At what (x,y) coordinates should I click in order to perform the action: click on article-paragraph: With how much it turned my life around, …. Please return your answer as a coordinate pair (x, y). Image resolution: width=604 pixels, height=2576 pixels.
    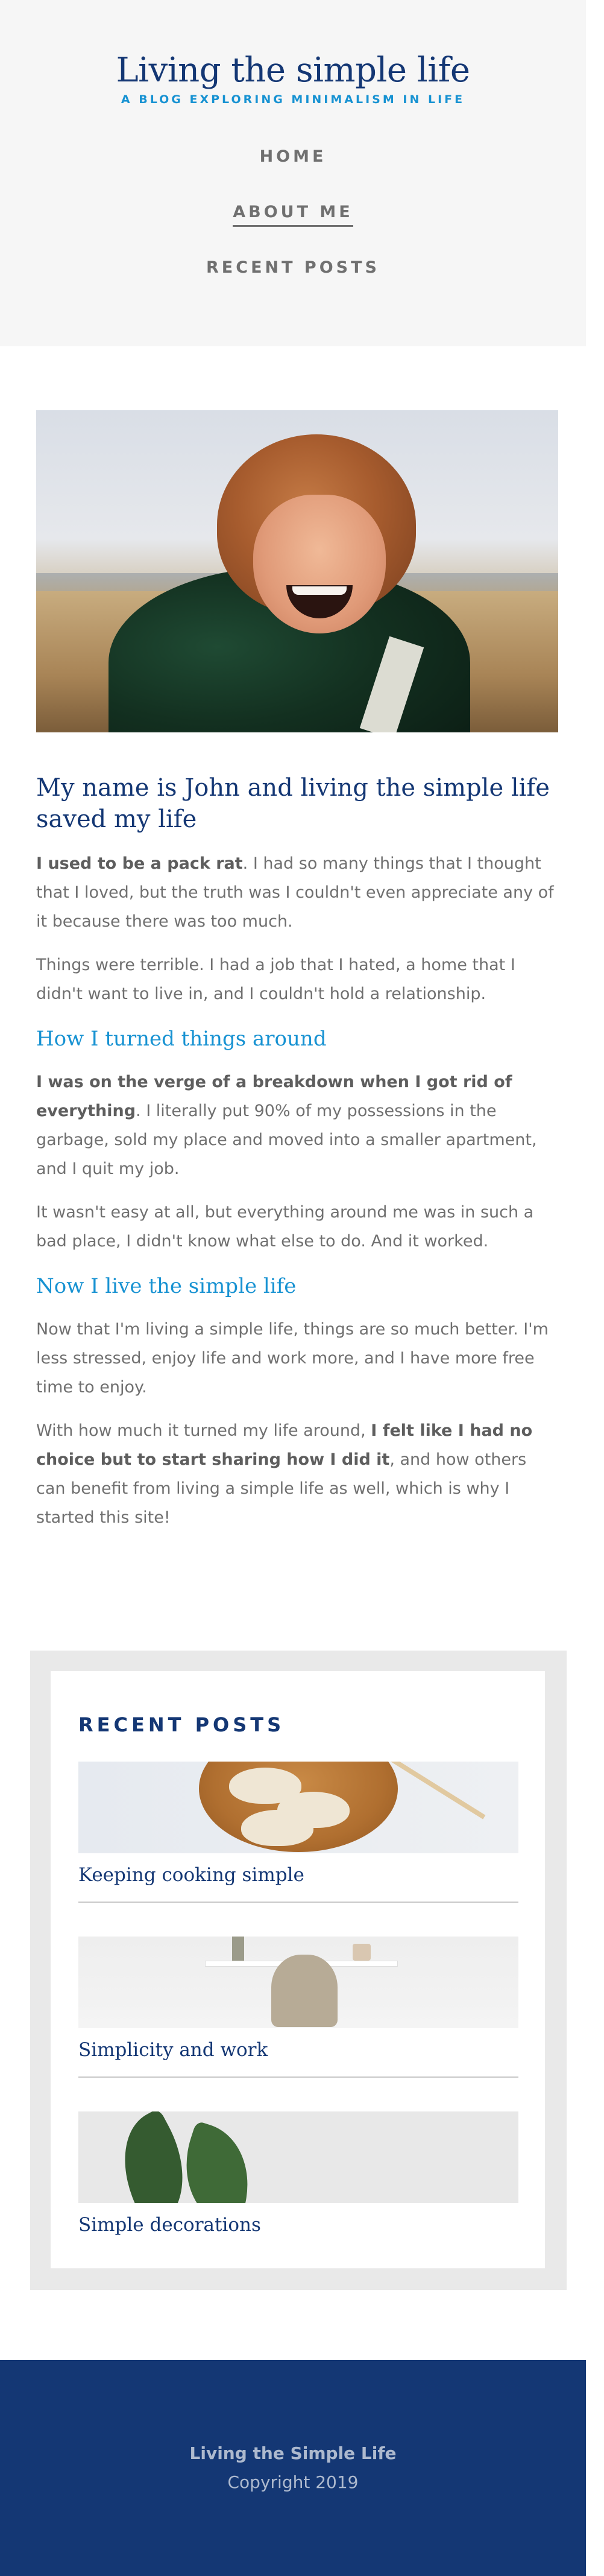
    Looking at the image, I should click on (284, 1474).